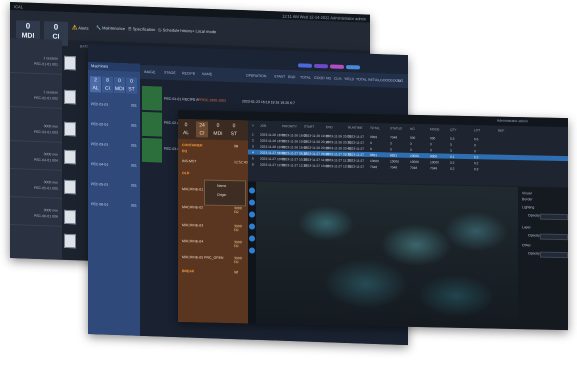 Image resolution: width=577 pixels, height=365 pixels. I want to click on sidebar-item: 3000 min PEC-03-01 003, so click(36, 129).